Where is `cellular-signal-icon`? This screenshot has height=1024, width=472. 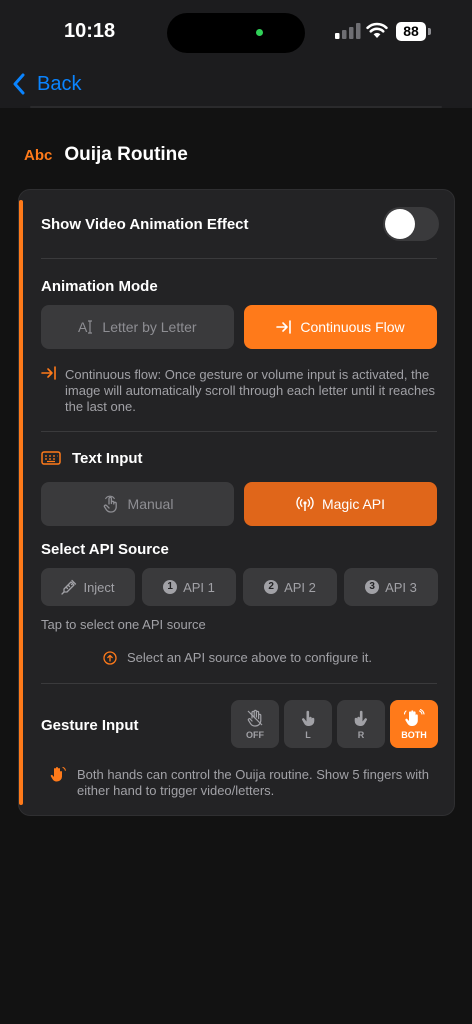 cellular-signal-icon is located at coordinates (348, 31).